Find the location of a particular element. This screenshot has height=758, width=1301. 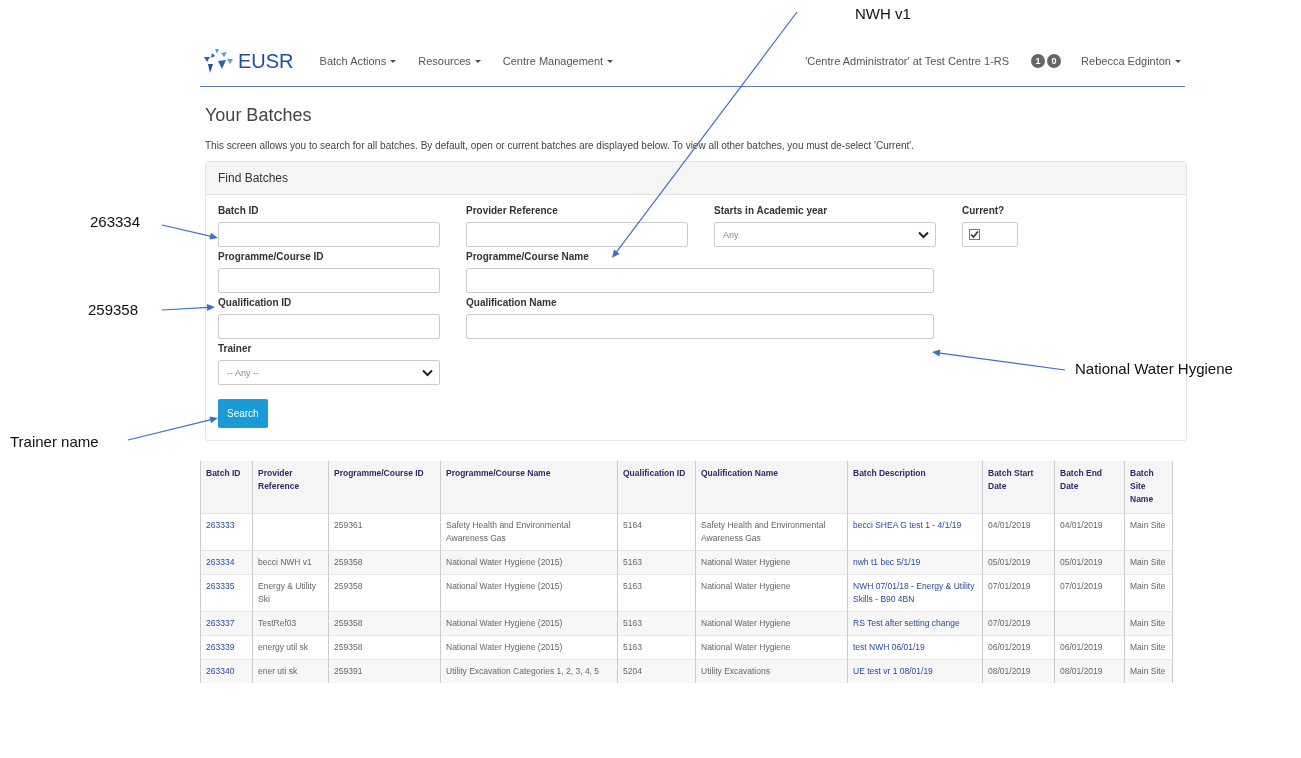

column-header: Qualification ID is located at coordinates (656, 487).